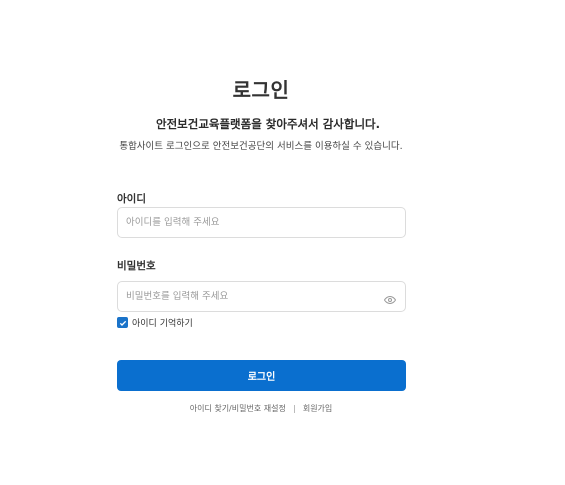 Image resolution: width=565 pixels, height=485 pixels. Describe the element at coordinates (122, 322) in the screenshot. I see `remember-id-checkbox` at that location.